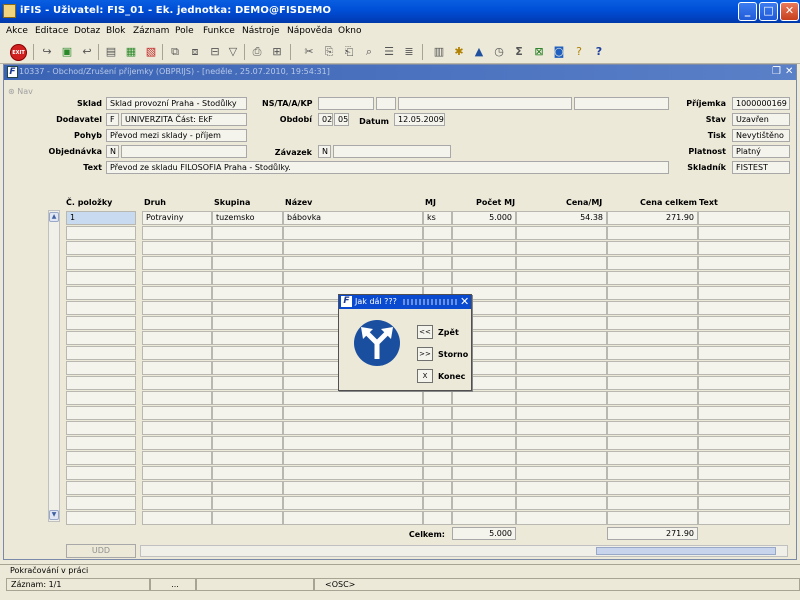 This screenshot has height=600, width=800. Describe the element at coordinates (257, 52) in the screenshot. I see `print-icon: ⎙` at that location.